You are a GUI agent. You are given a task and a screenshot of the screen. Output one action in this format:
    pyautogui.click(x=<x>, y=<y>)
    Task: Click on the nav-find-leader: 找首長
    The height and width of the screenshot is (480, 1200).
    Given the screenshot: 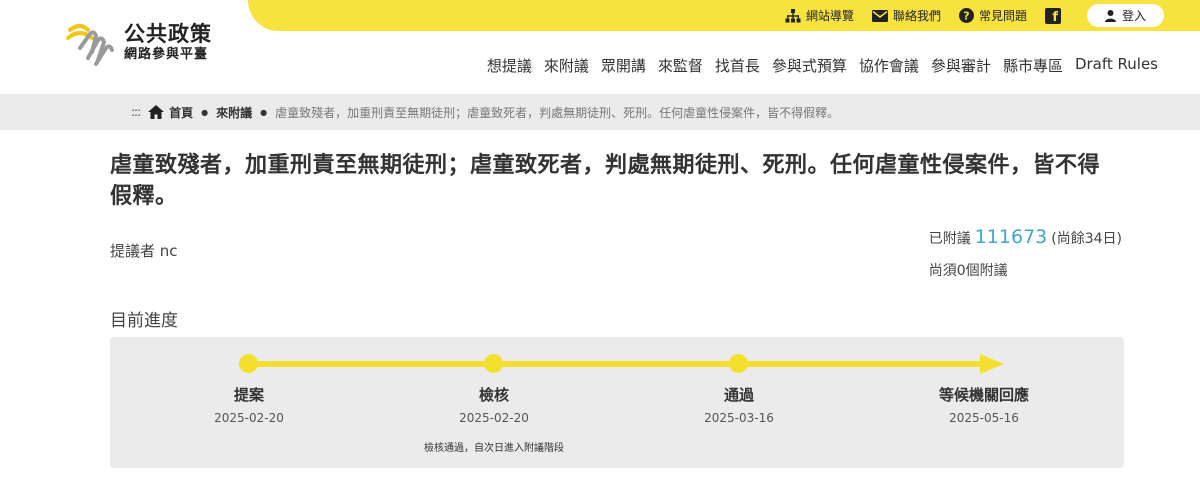 What is the action you would take?
    pyautogui.click(x=737, y=65)
    